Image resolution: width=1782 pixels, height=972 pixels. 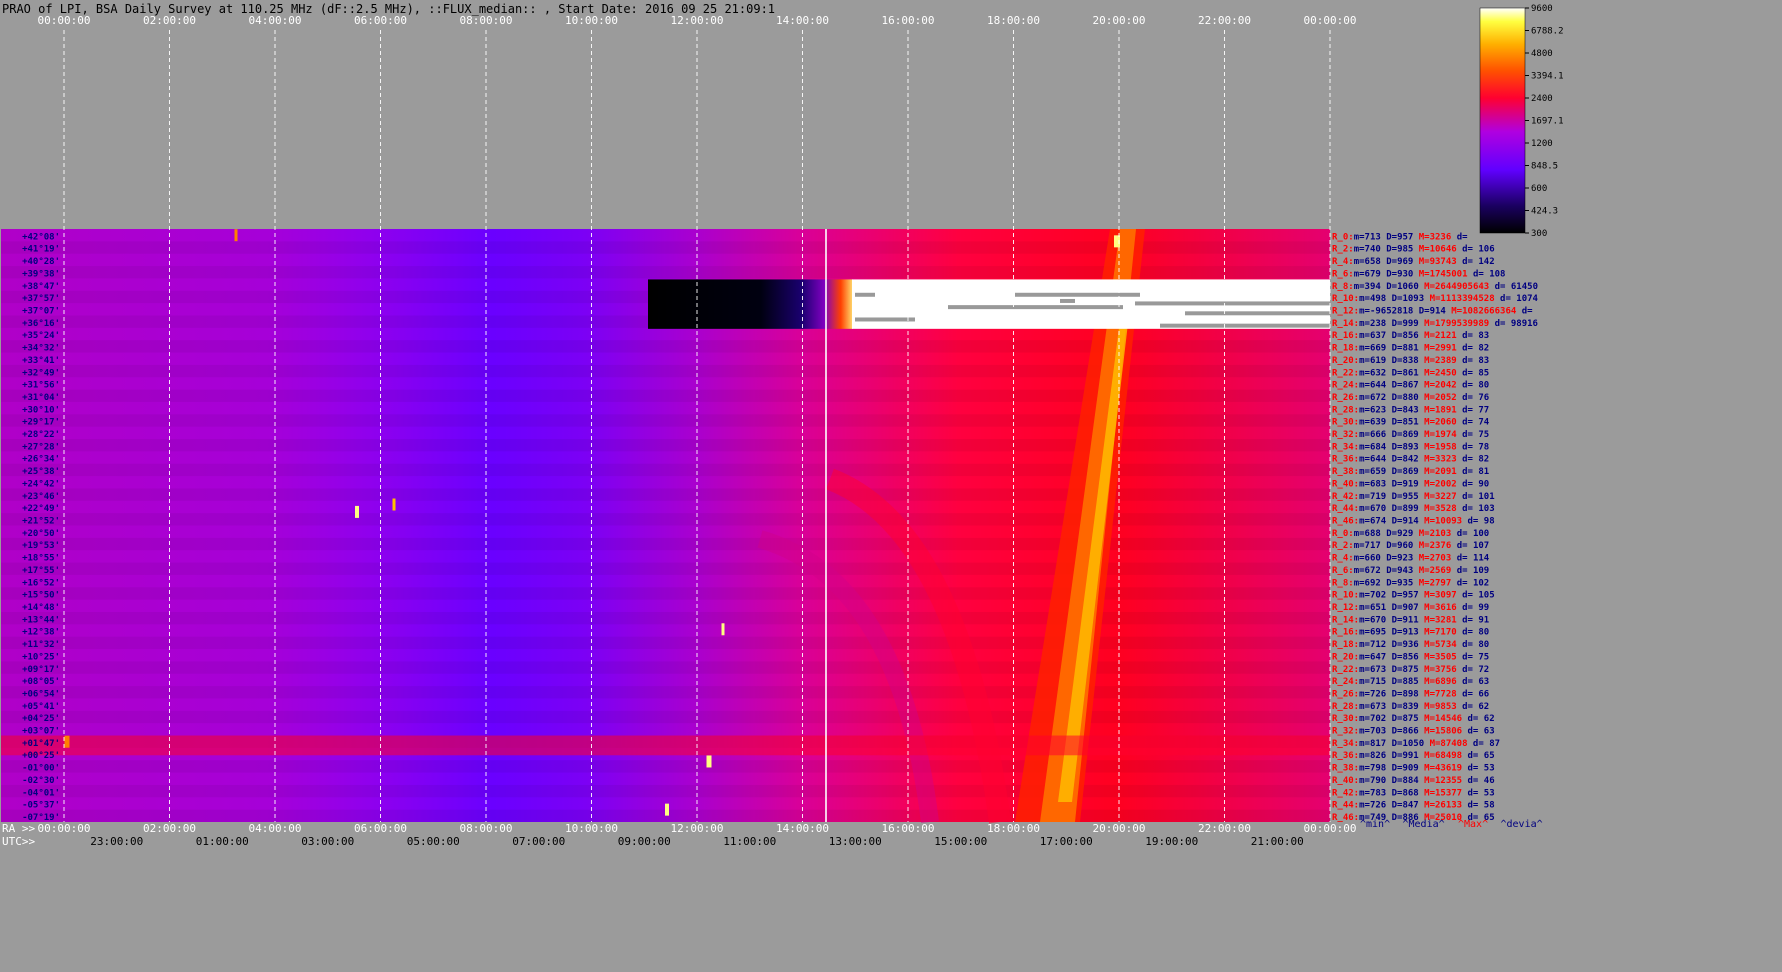 I want to click on top-axis-tick: 08:00:00, so click(x=486, y=20).